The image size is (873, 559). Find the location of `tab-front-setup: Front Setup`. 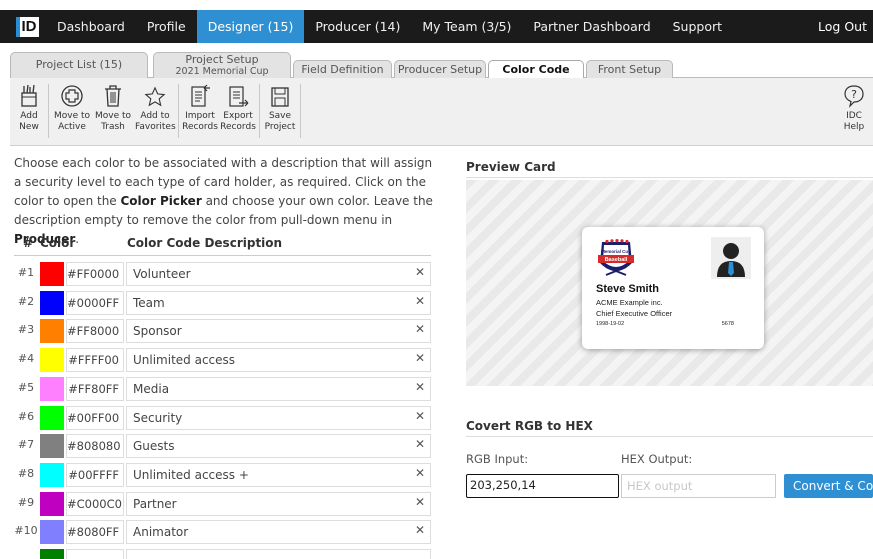

tab-front-setup: Front Setup is located at coordinates (629, 69).